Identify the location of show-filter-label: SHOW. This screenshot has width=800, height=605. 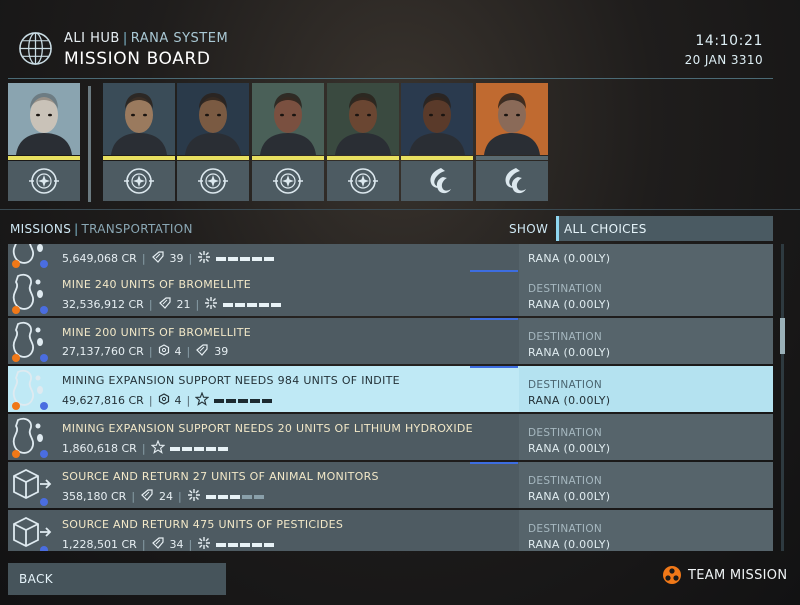
(529, 229).